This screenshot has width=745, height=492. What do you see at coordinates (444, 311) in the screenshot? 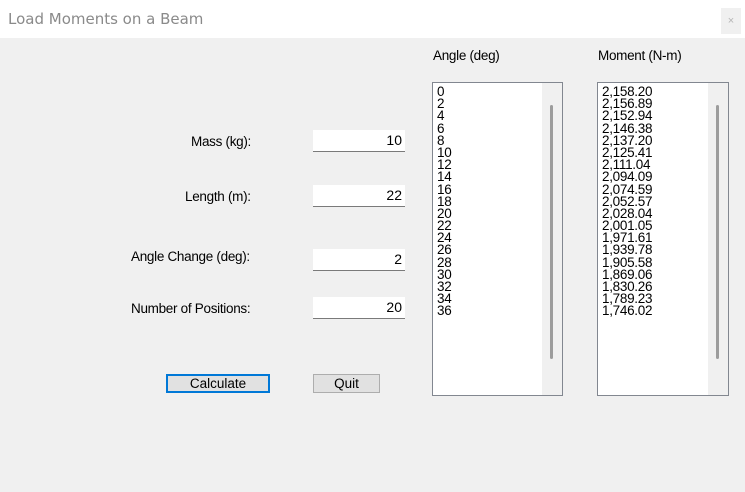
I see `list-item: 36` at bounding box center [444, 311].